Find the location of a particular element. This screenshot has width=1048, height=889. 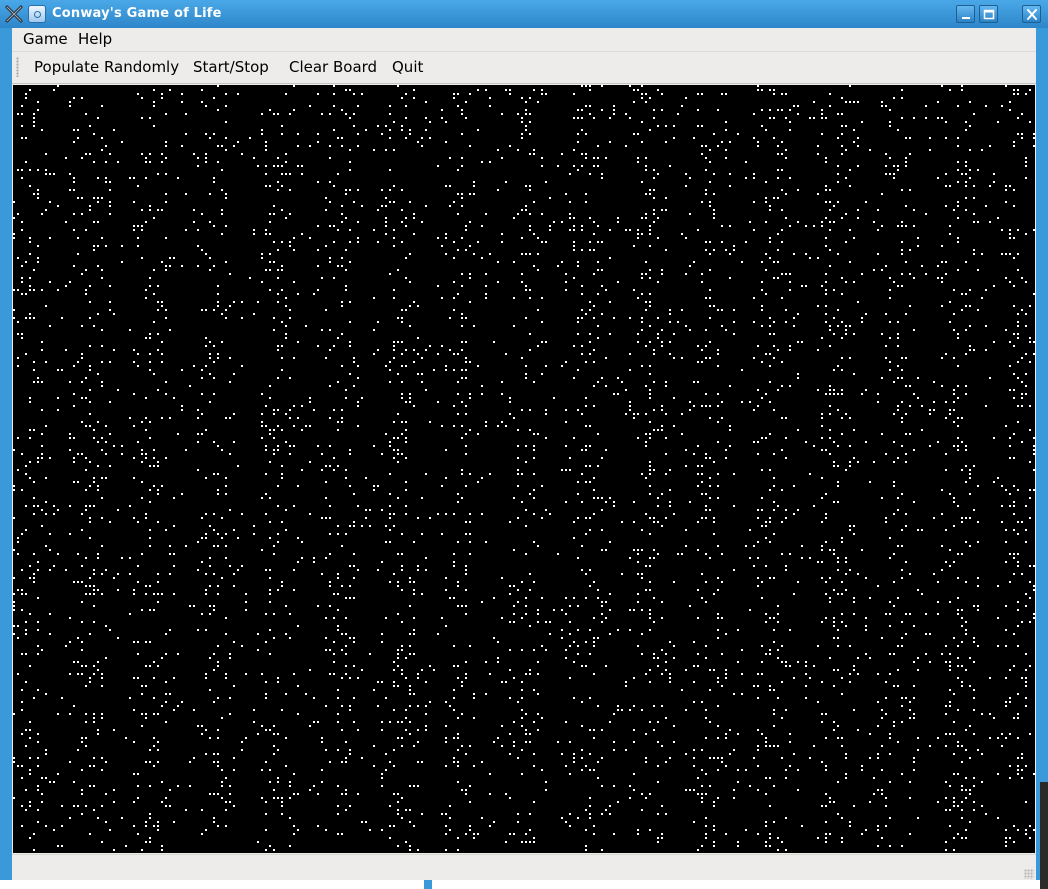

desktop-edge is located at coordinates (1044, 831).